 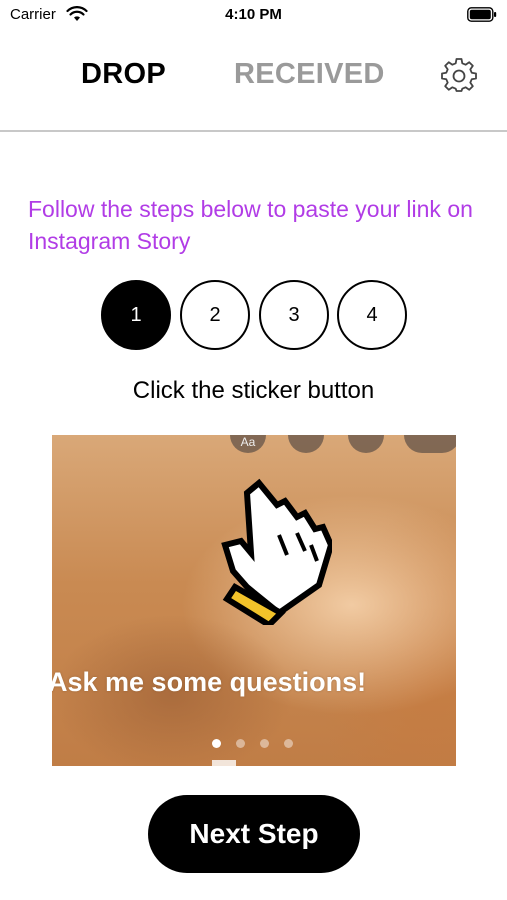 I want to click on tab-received: RECEIVED, so click(x=309, y=74).